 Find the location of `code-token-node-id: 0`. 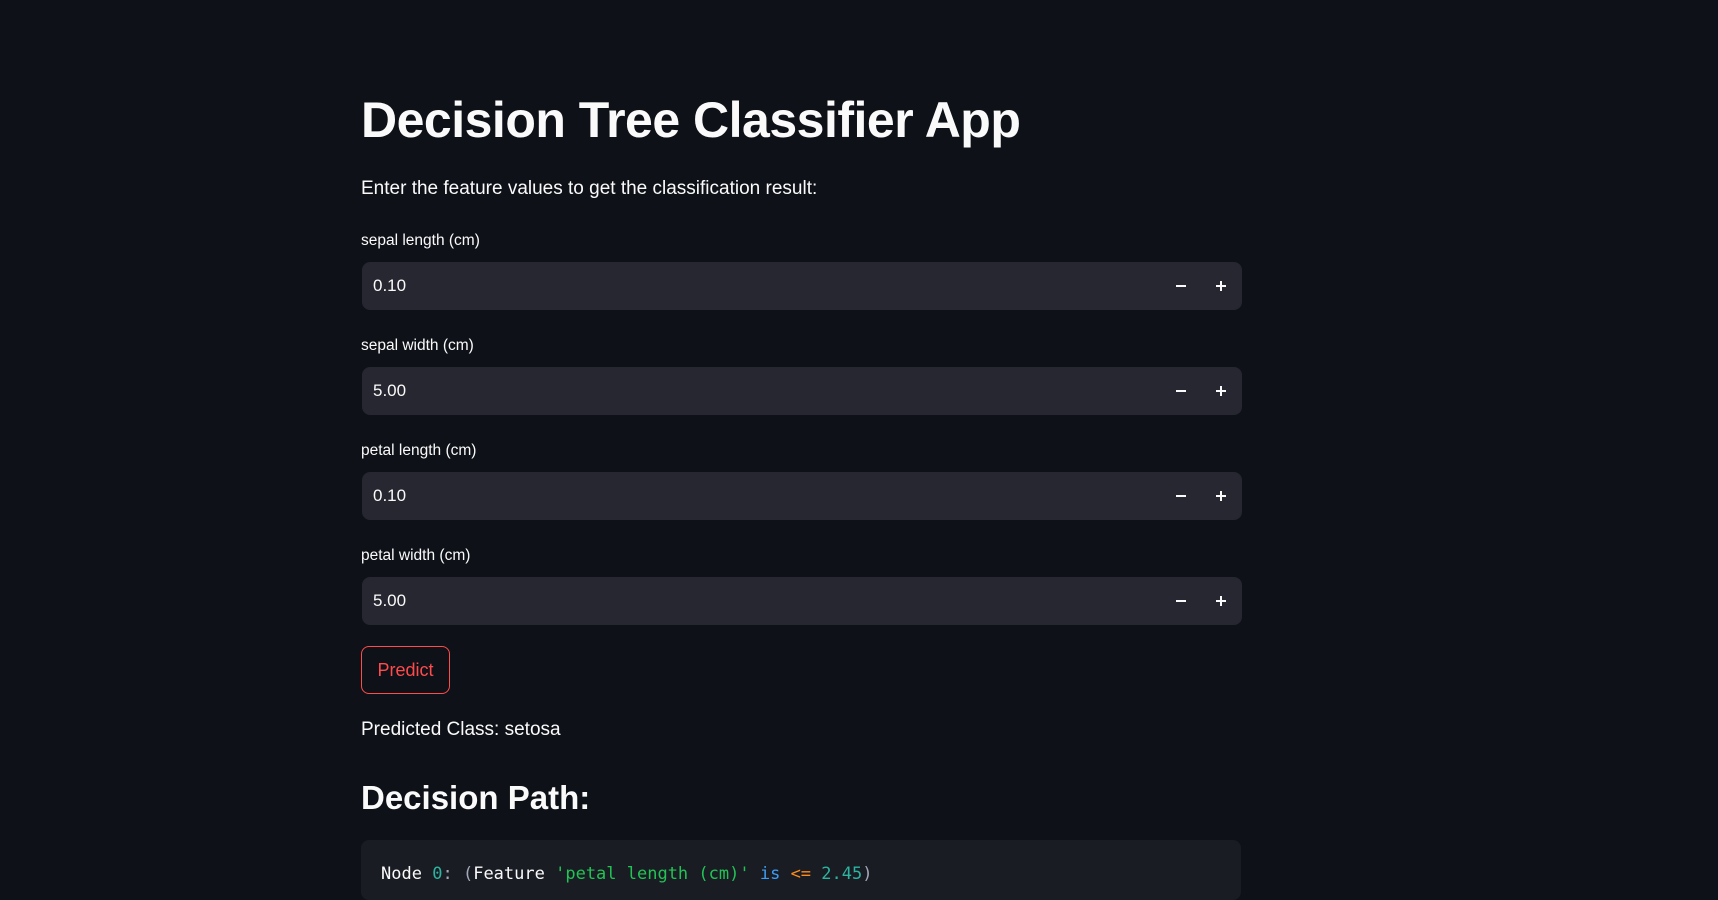

code-token-node-id: 0 is located at coordinates (437, 874).